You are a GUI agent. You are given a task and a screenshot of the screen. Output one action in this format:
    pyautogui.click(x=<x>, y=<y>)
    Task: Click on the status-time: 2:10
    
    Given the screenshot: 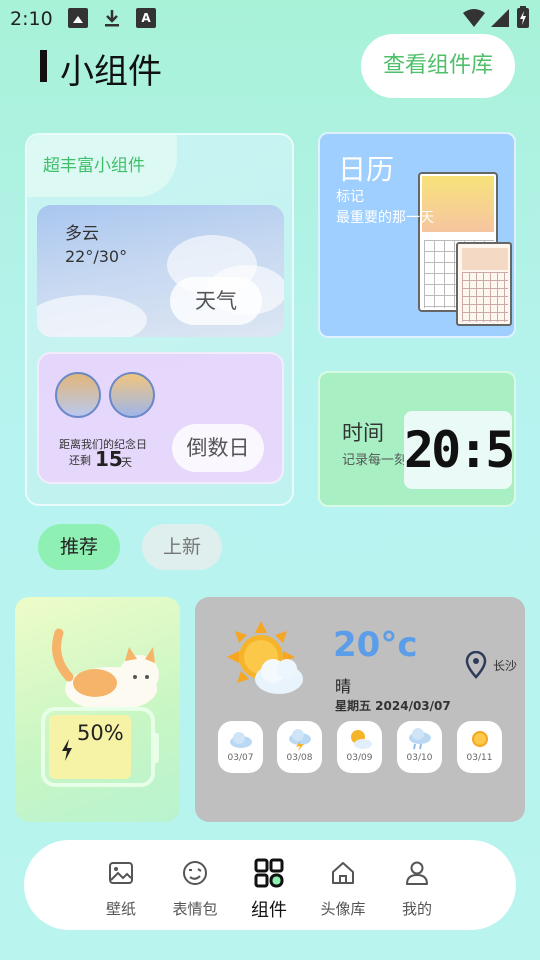 What is the action you would take?
    pyautogui.click(x=31, y=19)
    